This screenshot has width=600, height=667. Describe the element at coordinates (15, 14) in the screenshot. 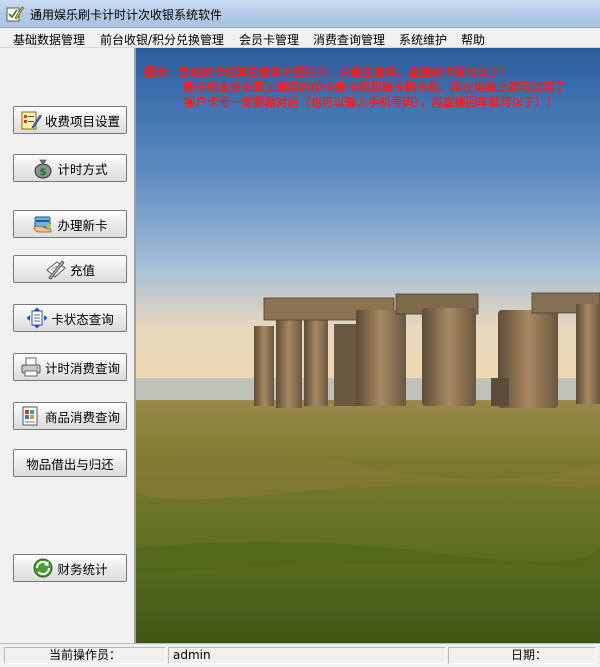

I see `pencil-check-icon` at that location.